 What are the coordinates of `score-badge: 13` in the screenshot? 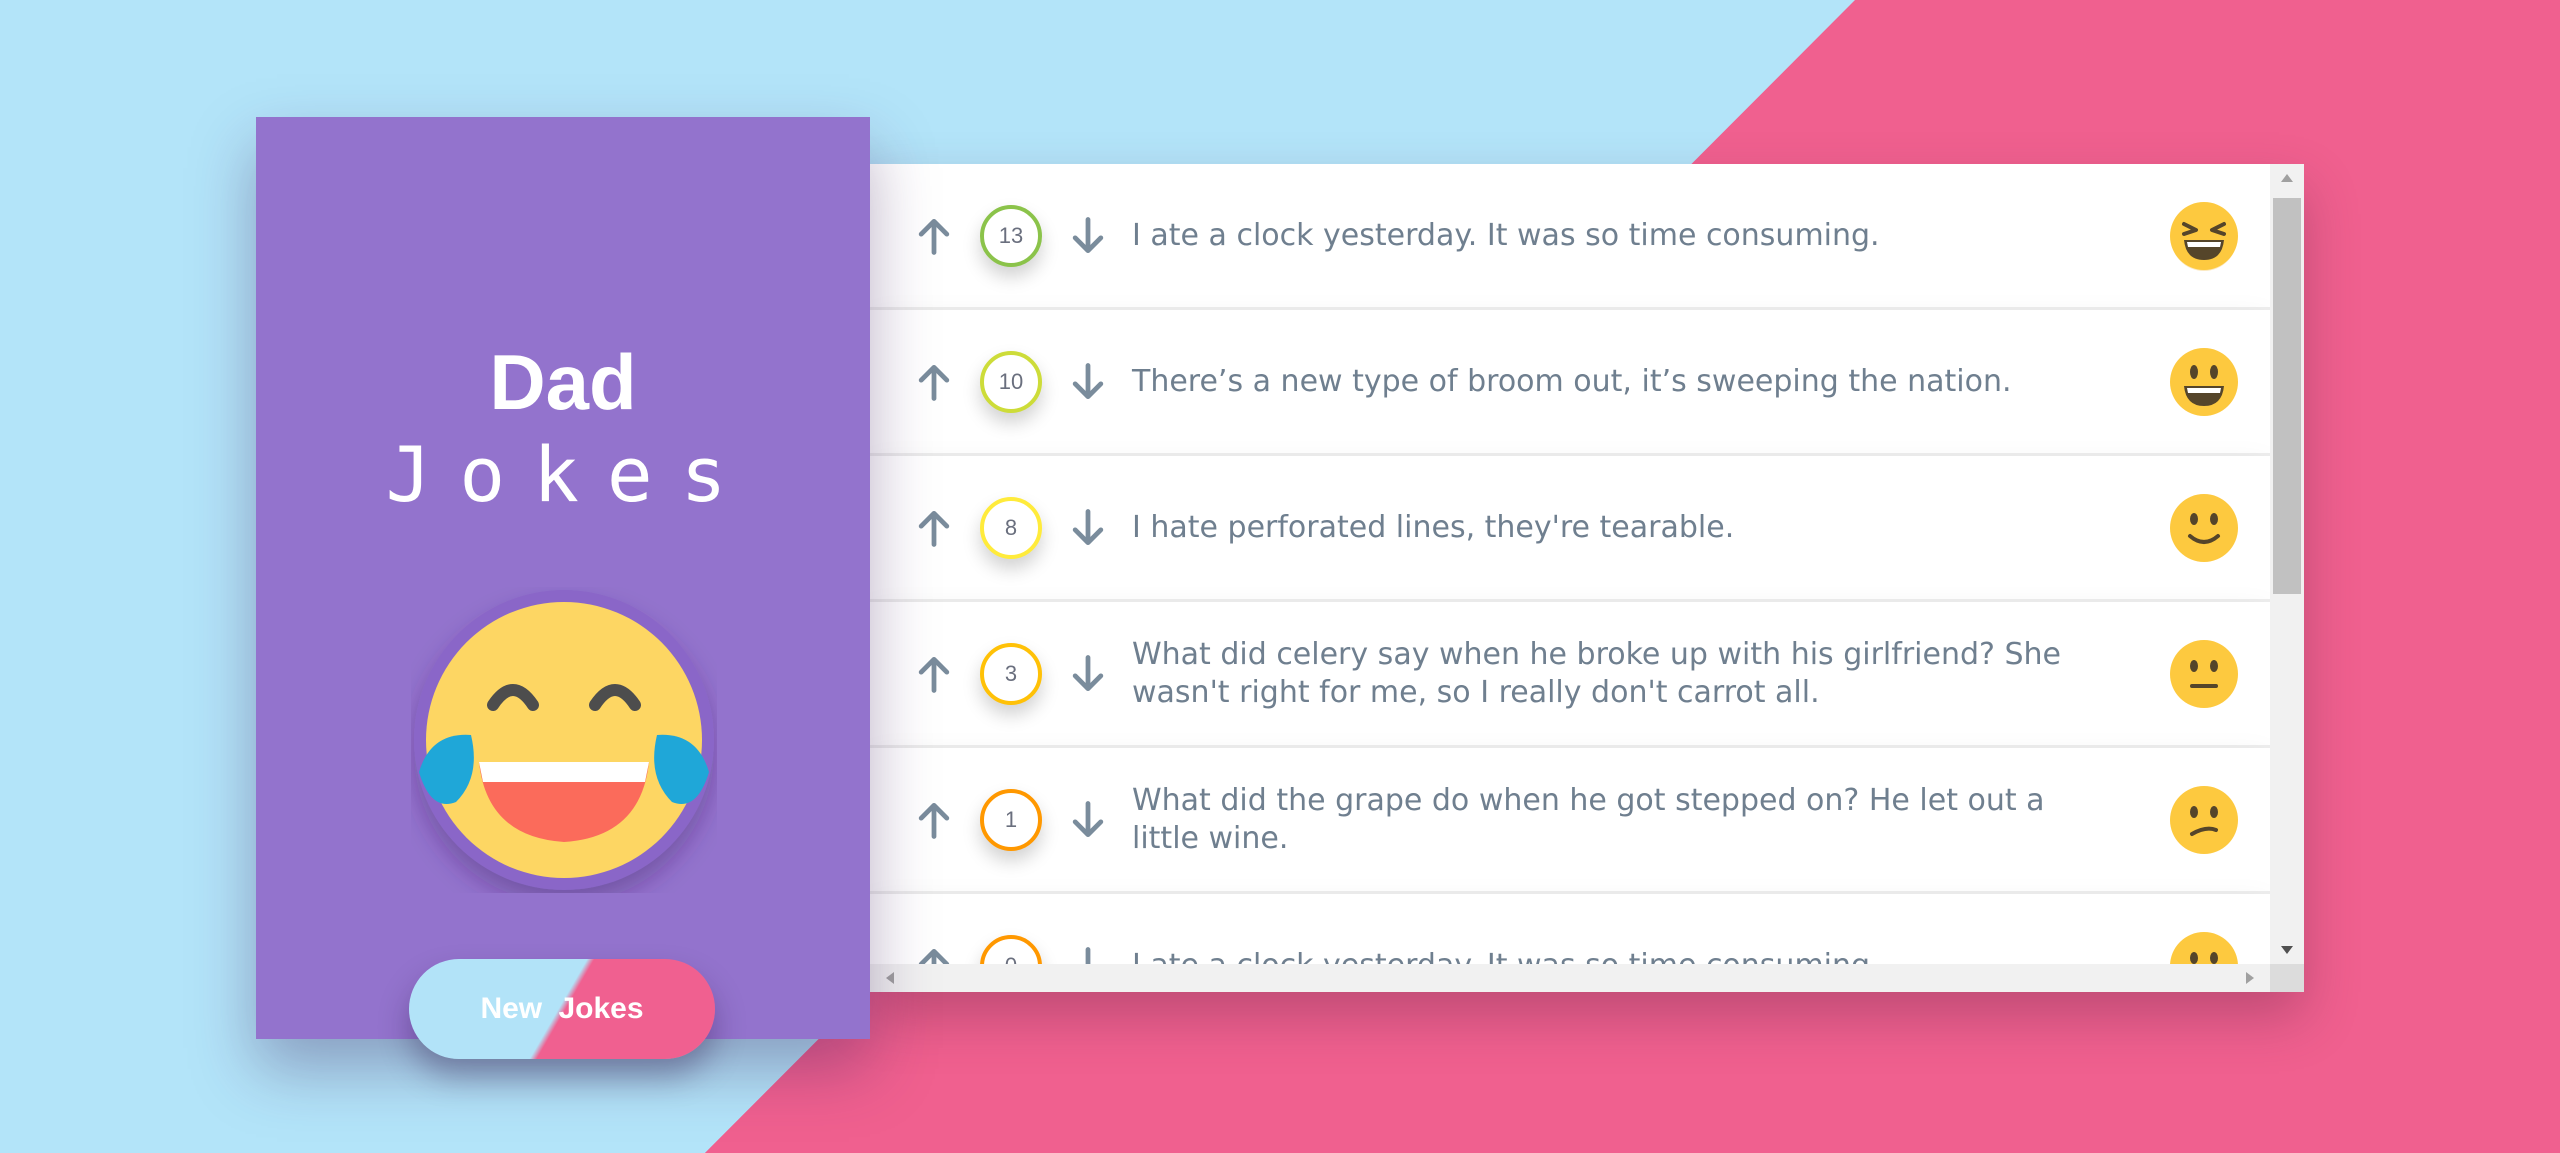 It's located at (1011, 235).